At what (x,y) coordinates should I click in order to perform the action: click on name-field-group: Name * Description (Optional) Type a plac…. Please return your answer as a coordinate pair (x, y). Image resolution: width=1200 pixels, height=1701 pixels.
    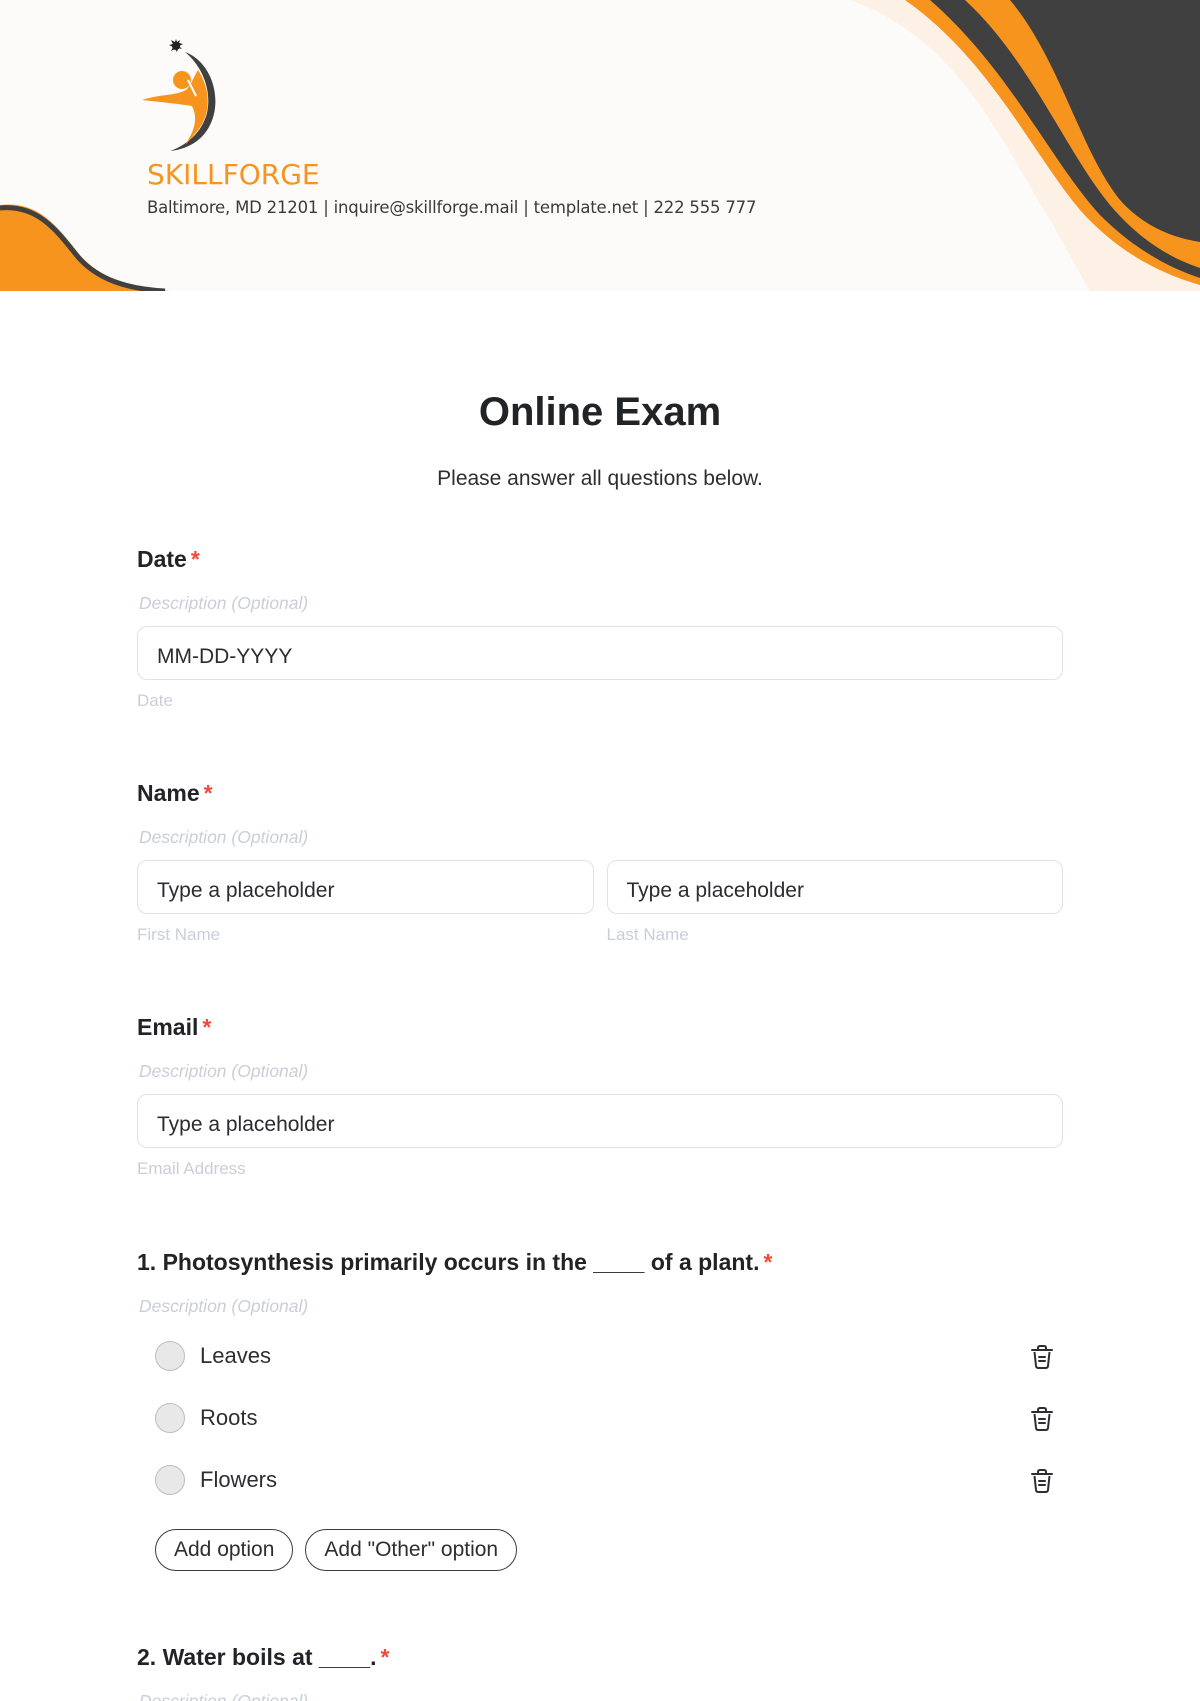
    Looking at the image, I should click on (600, 862).